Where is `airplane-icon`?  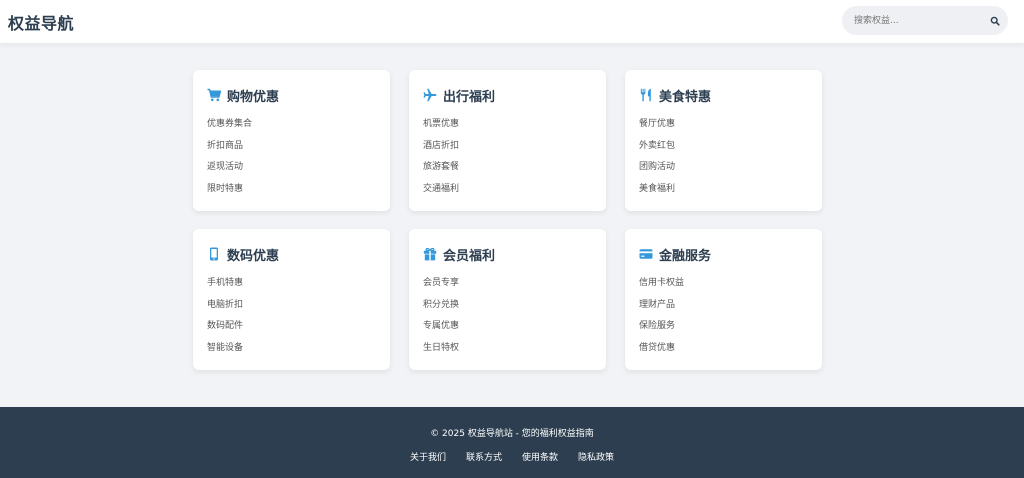
airplane-icon is located at coordinates (430, 95).